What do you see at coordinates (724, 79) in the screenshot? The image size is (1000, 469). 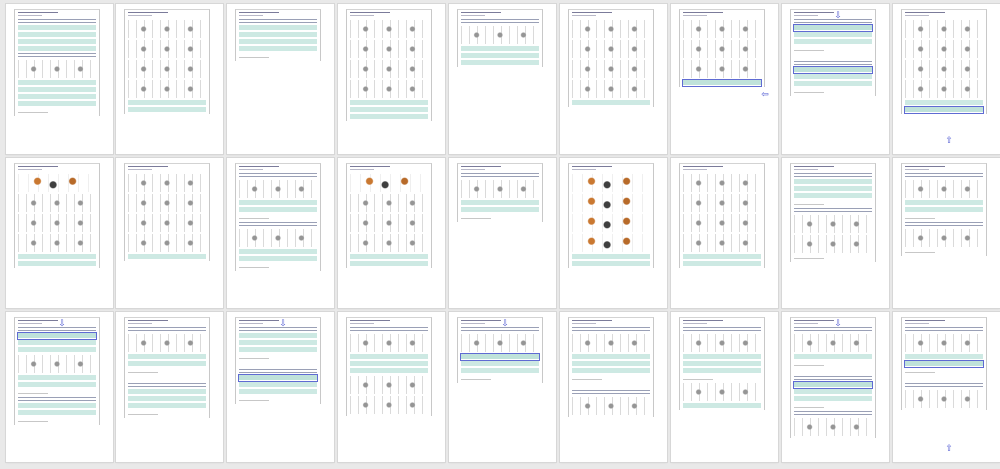 I see `page-thumbnail: ⇦` at bounding box center [724, 79].